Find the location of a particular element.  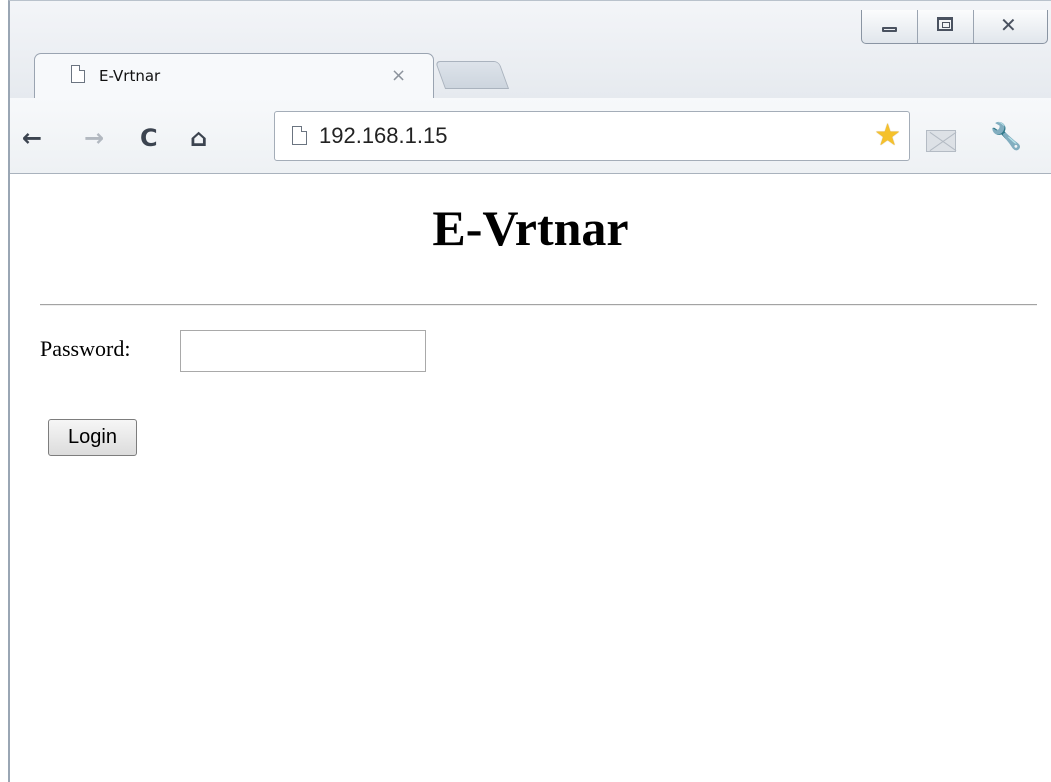

browser-toolbar: ← → C ⌂ 192.168.1.15 ★ 🔧 is located at coordinates (530, 136).